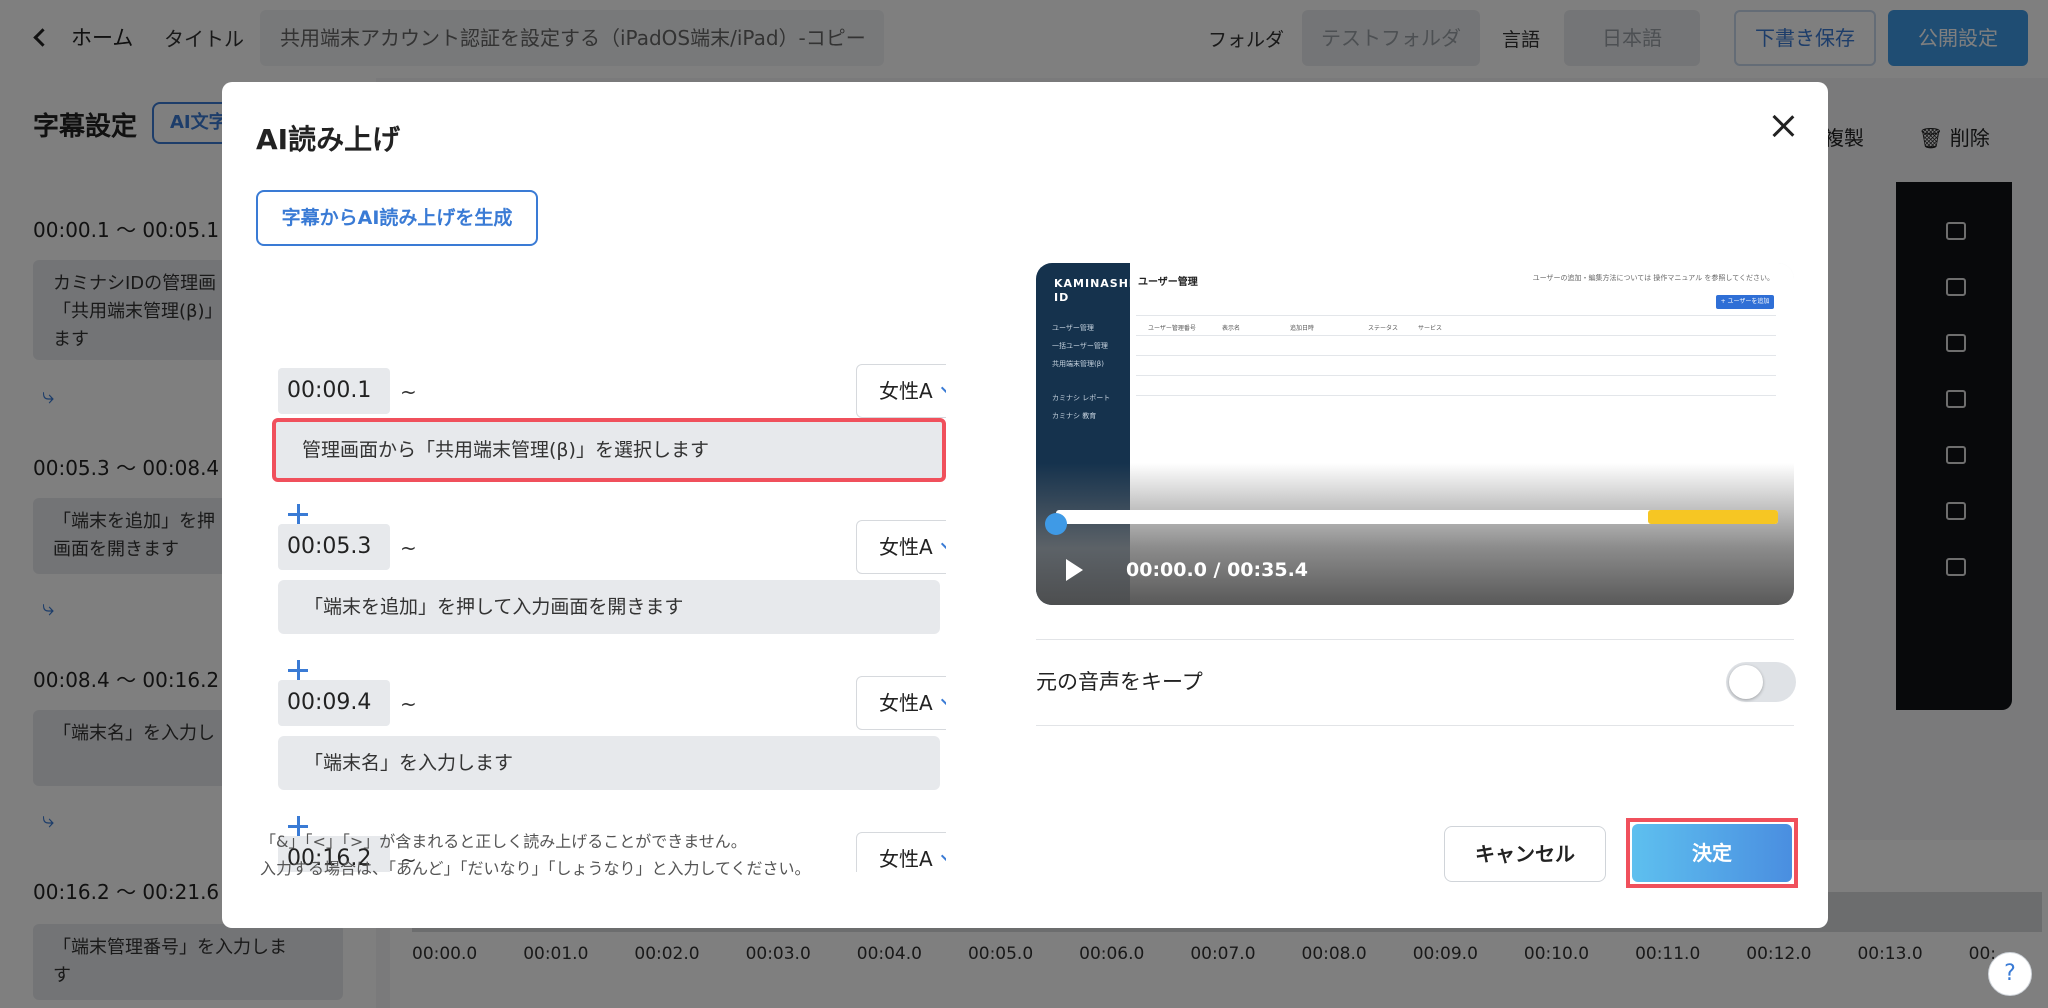  I want to click on thumb-logo: KAMINASHI ID, so click(1094, 291).